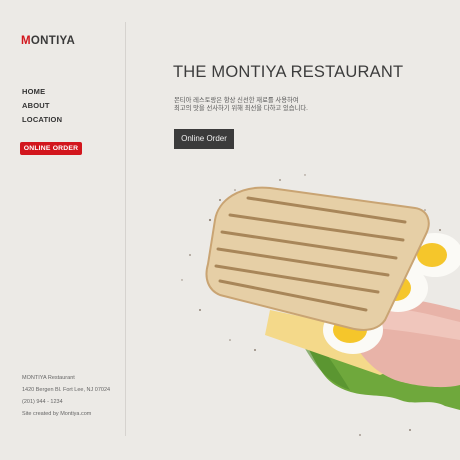 Image resolution: width=460 pixels, height=460 pixels. I want to click on page-title: THE MONTIYA RESTAURANT, so click(288, 72).